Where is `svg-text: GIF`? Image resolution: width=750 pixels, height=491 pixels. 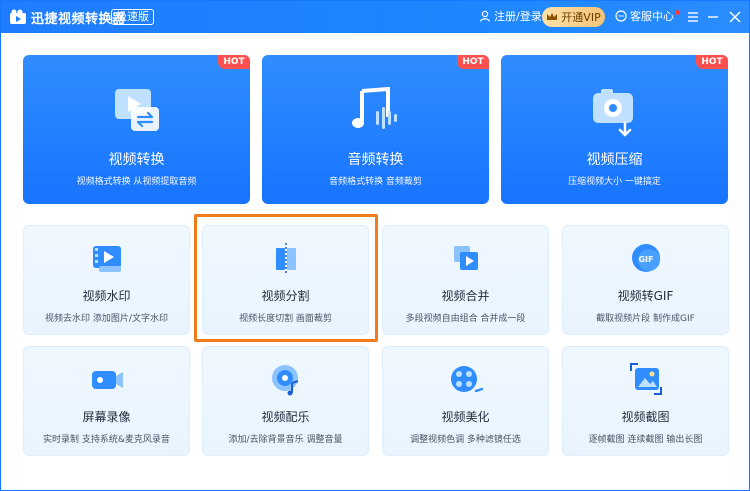
svg-text: GIF is located at coordinates (645, 259).